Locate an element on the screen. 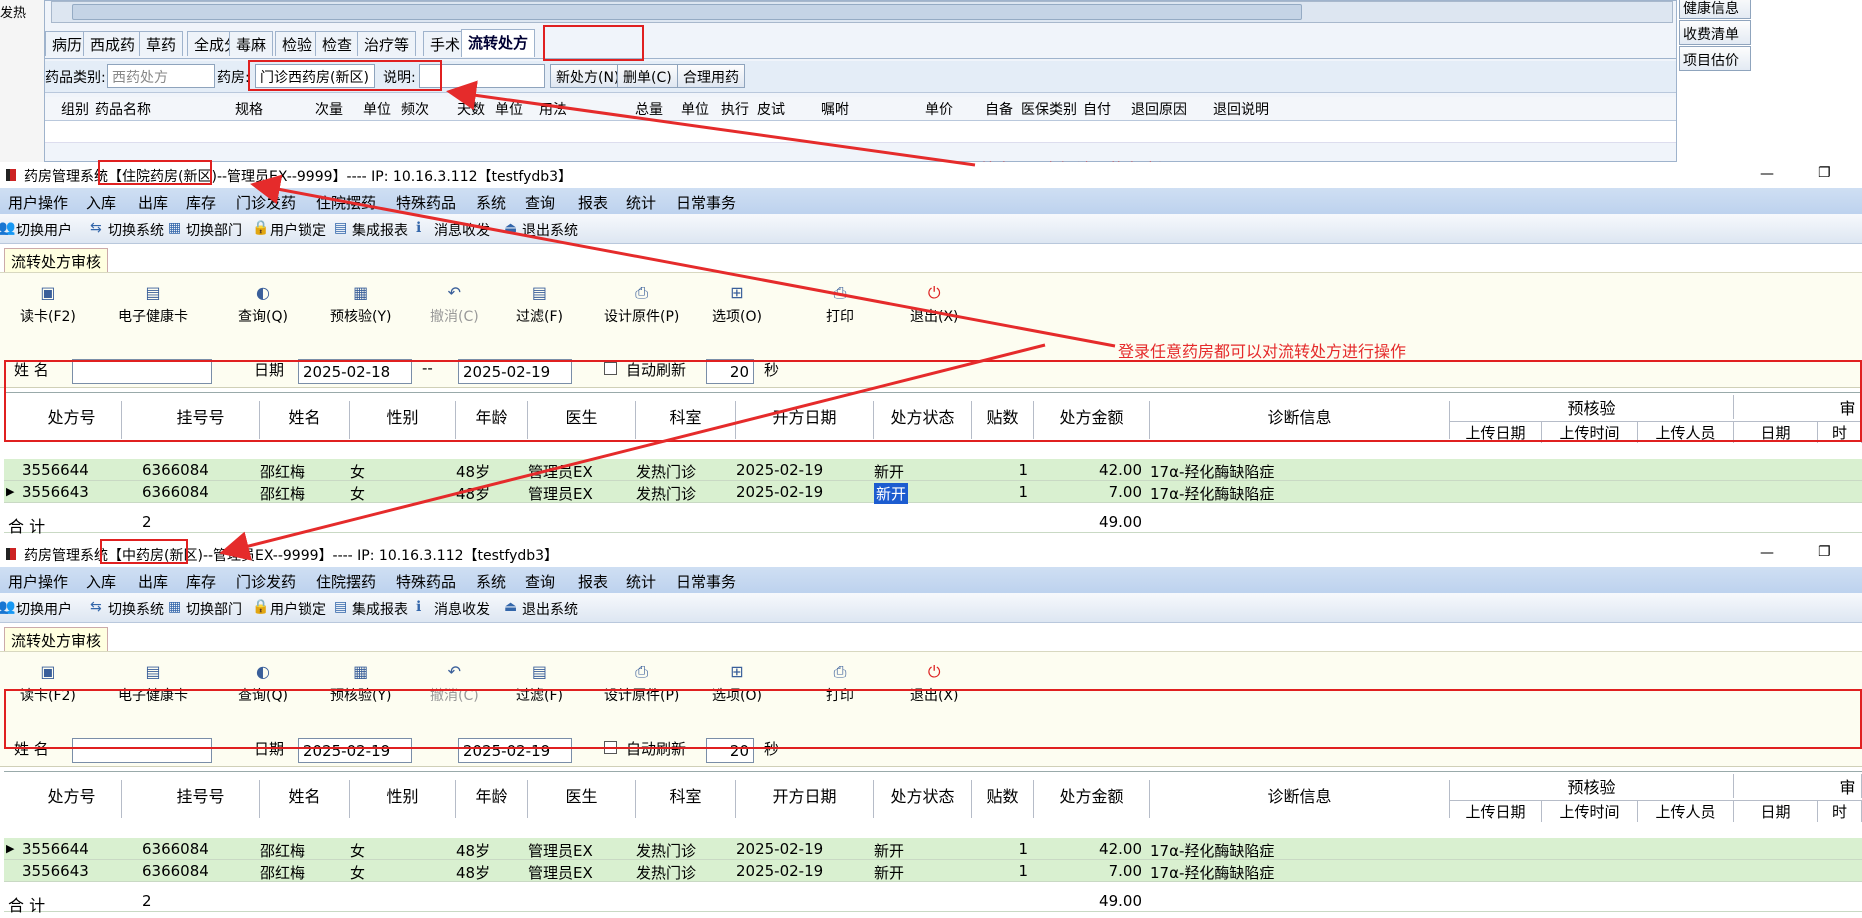 The height and width of the screenshot is (918, 1862). cell-amount: 42.00 is located at coordinates (1120, 470).